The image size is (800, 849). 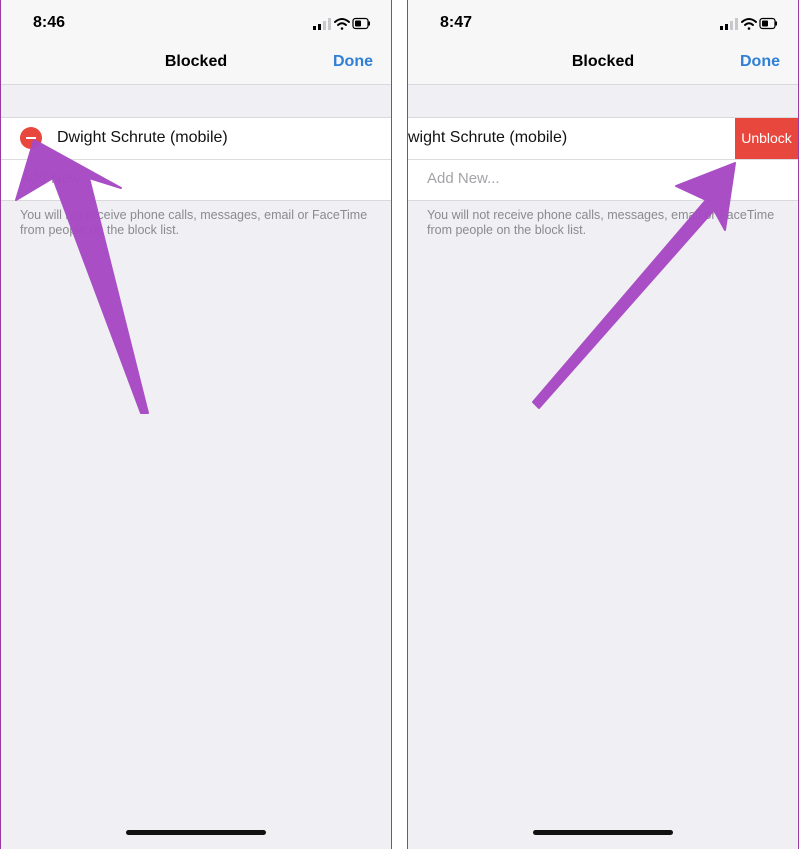 I want to click on status-time: 8:46, so click(x=49, y=22).